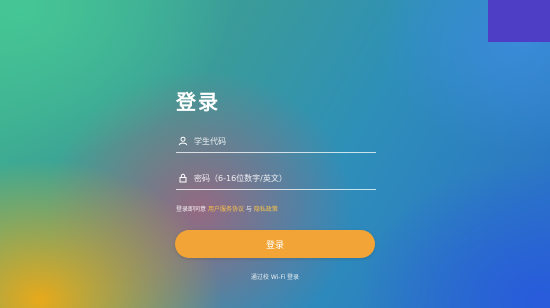  What do you see at coordinates (191, 209) in the screenshot?
I see `agreement-prefix: 登录即同意` at bounding box center [191, 209].